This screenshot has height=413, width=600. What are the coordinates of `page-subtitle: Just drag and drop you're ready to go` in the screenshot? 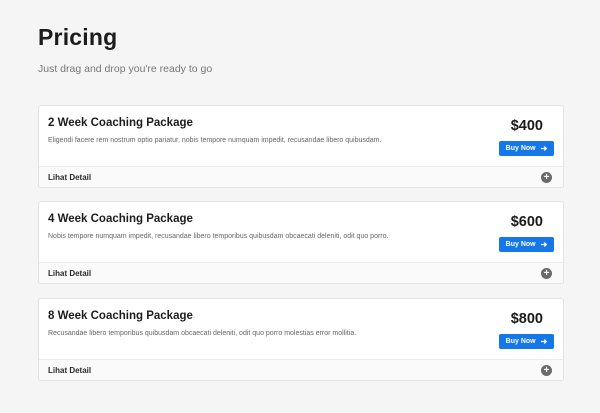 It's located at (125, 69).